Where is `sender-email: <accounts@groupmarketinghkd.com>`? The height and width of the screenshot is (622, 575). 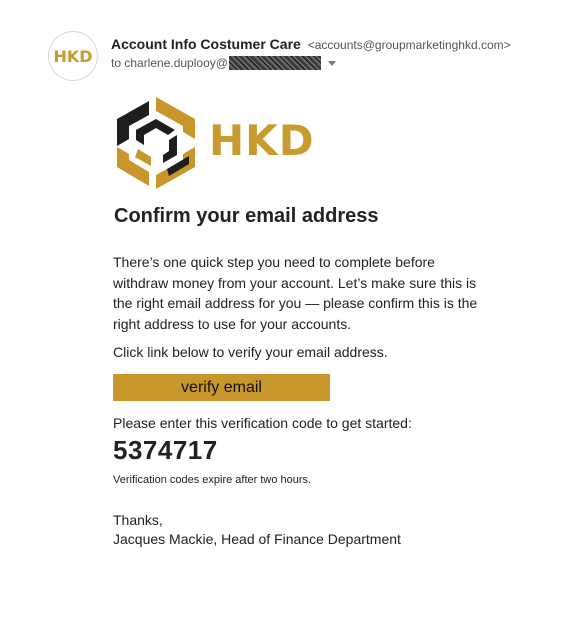 sender-email: <accounts@groupmarketinghkd.com> is located at coordinates (409, 45).